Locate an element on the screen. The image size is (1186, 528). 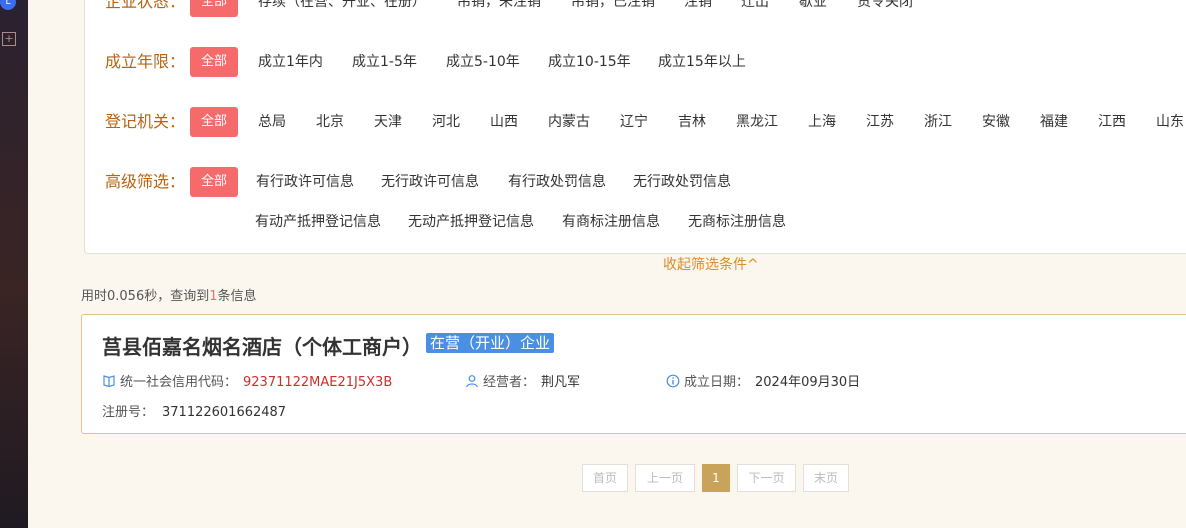
filter-authority-option: 安徽 is located at coordinates (996, 122).